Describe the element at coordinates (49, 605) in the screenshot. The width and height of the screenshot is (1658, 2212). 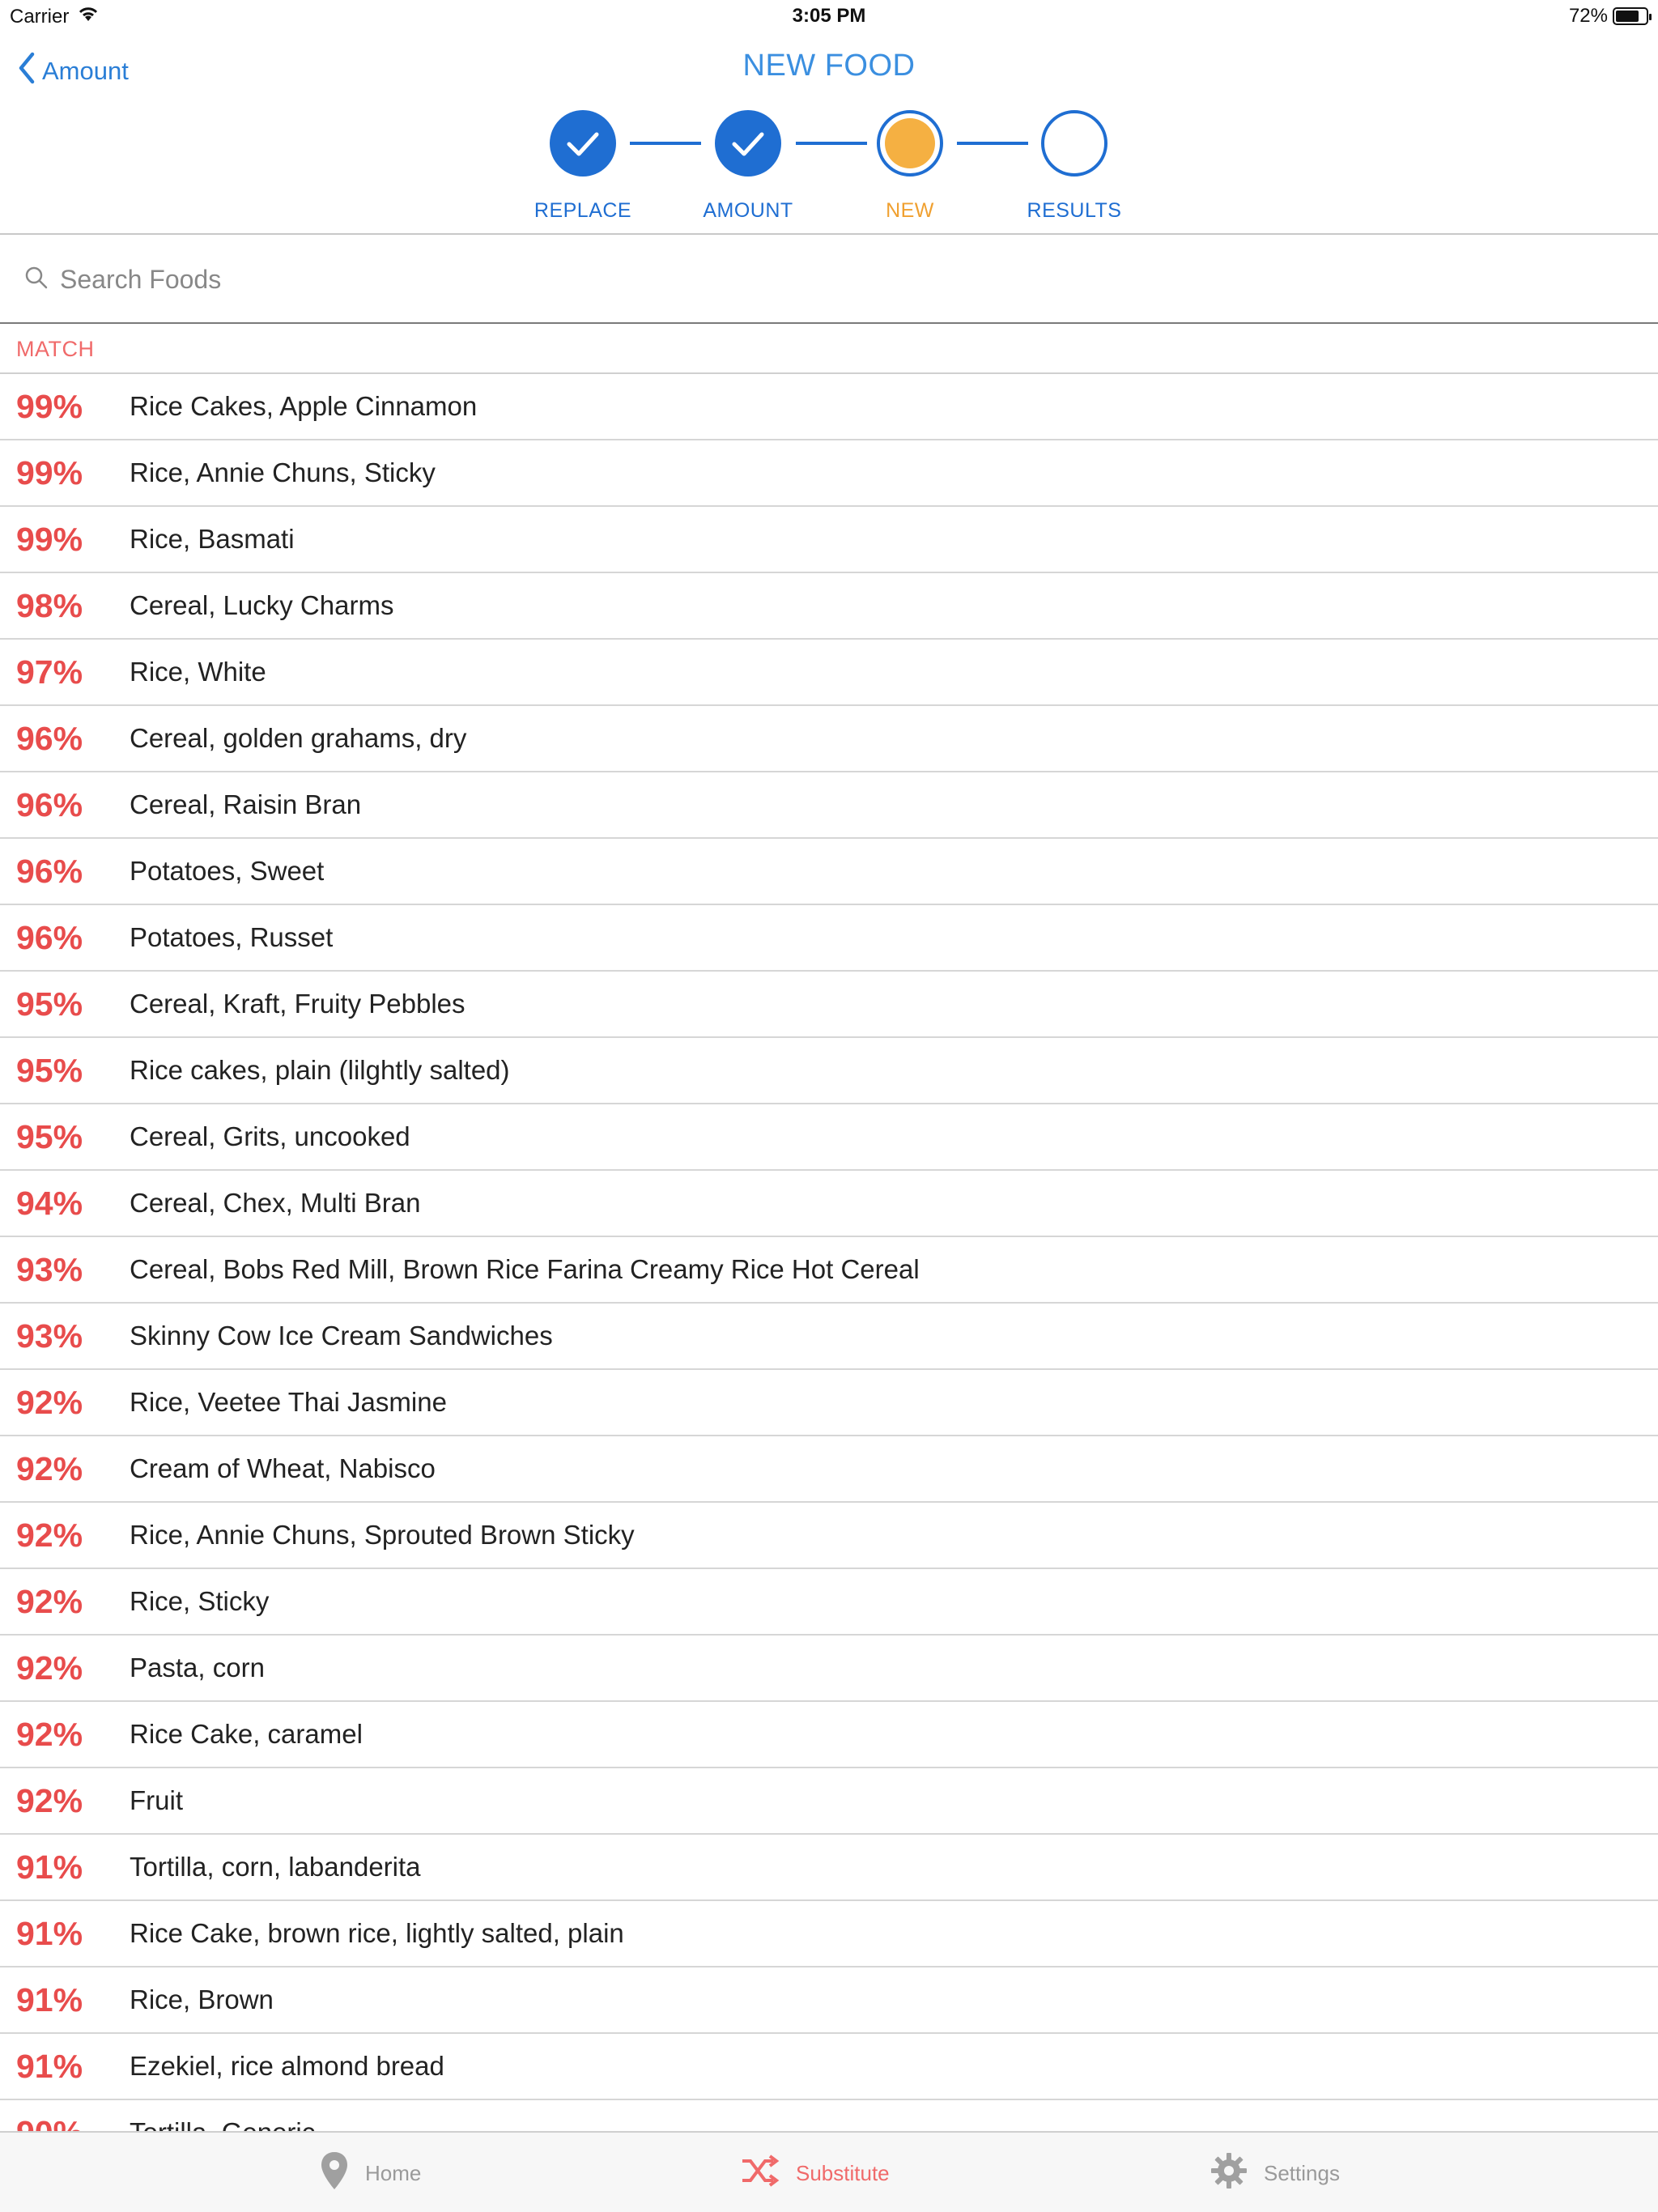
I see `match-percent: 98%` at that location.